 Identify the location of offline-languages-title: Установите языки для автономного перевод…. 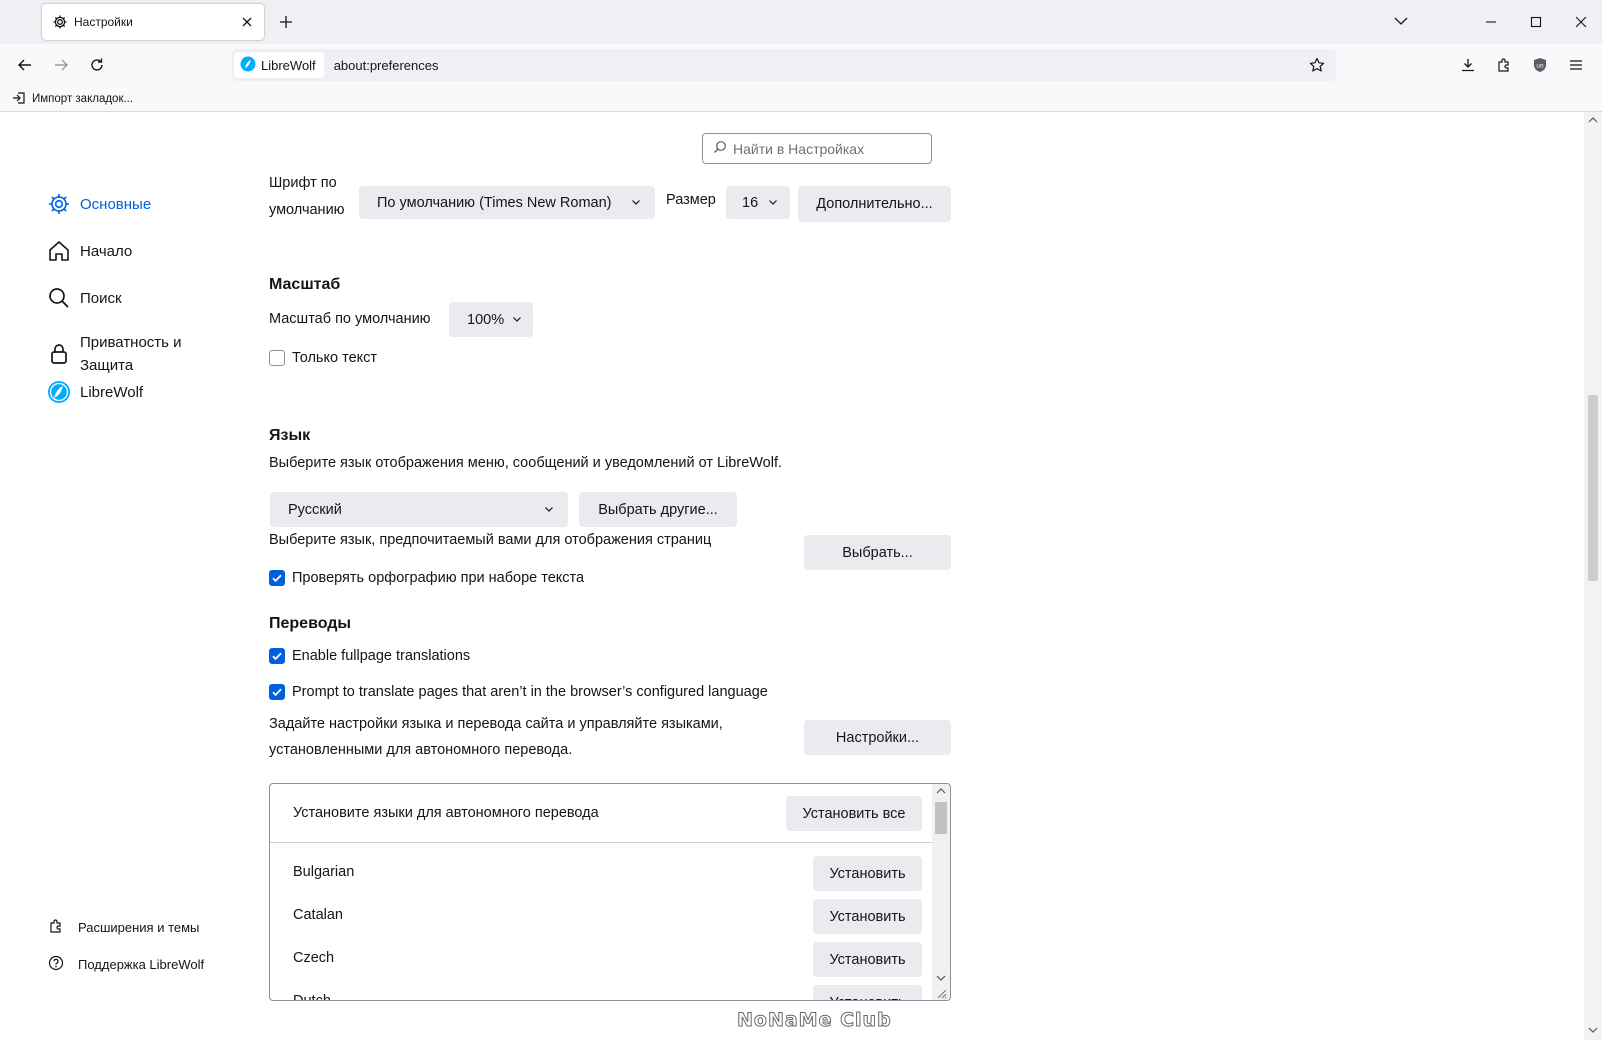
(446, 813).